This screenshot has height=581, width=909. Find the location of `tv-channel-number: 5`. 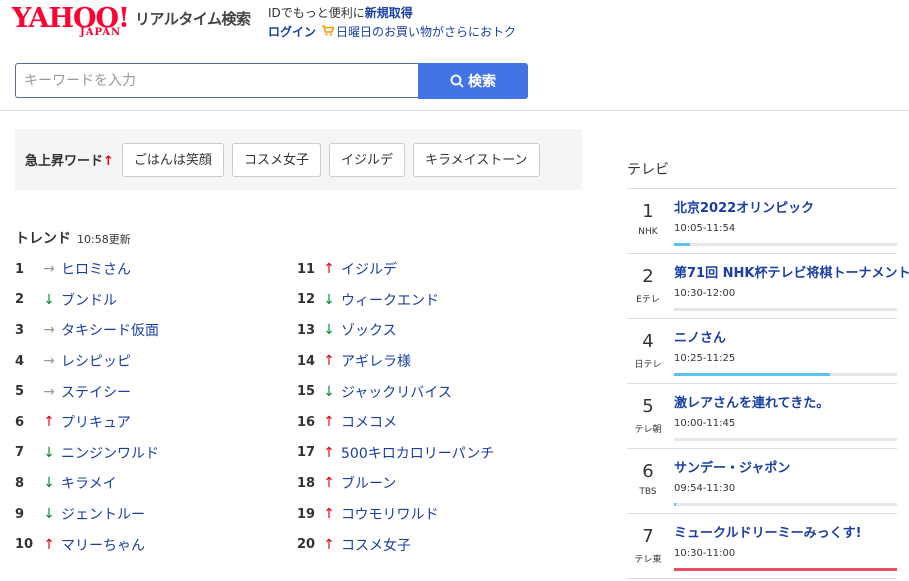

tv-channel-number: 5 is located at coordinates (648, 406).